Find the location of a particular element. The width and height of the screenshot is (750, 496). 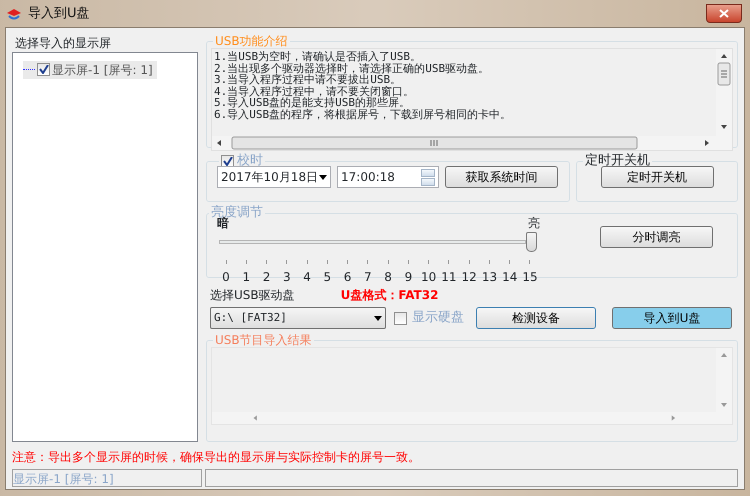

window-title: 导入到U盘 is located at coordinates (59, 13).